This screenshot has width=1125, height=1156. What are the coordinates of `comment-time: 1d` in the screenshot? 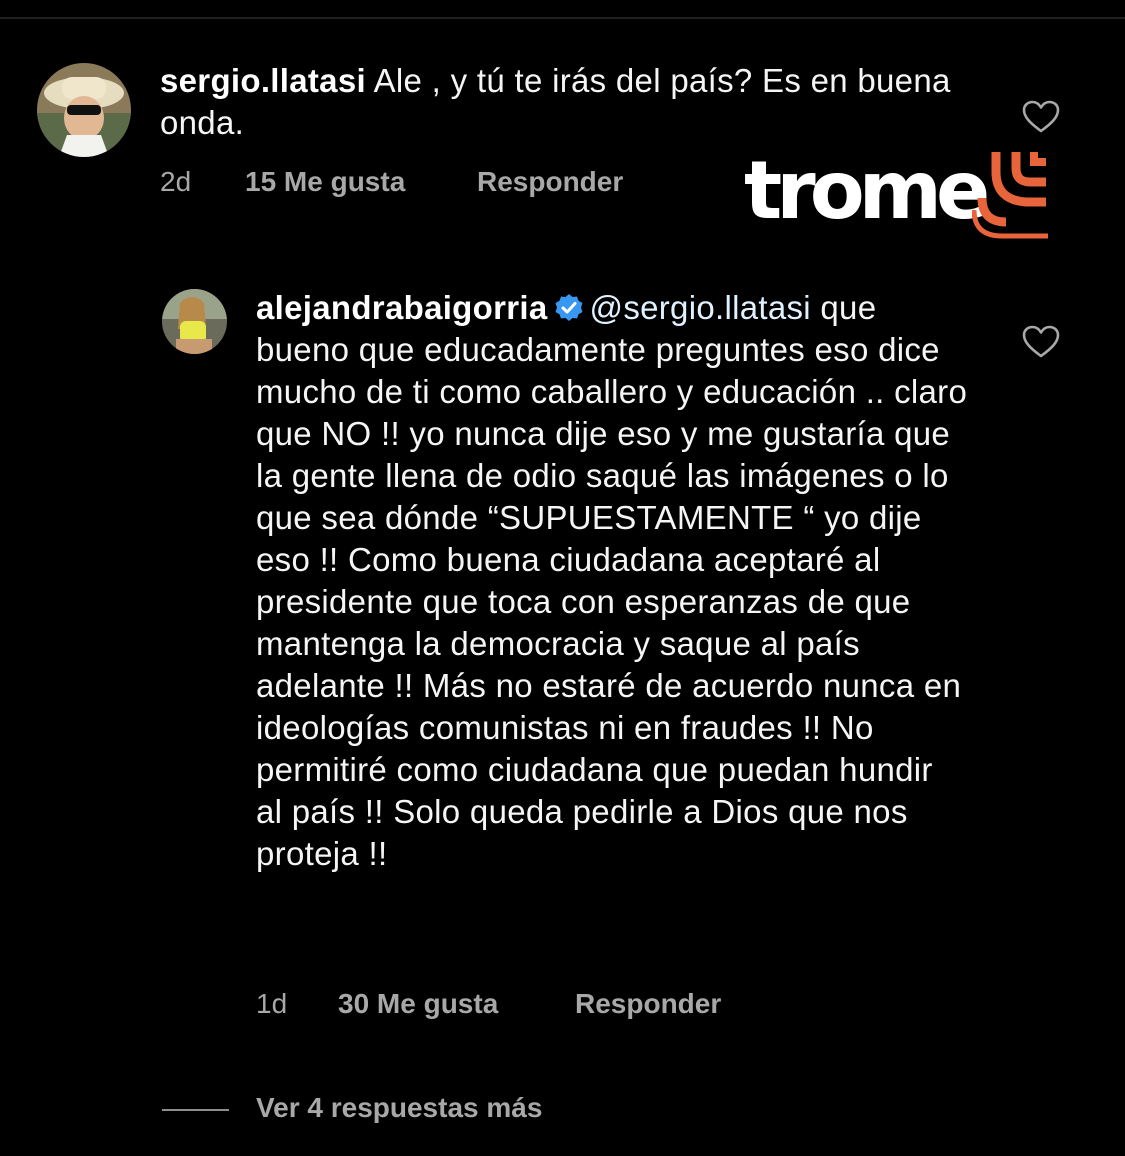 It's located at (272, 1003).